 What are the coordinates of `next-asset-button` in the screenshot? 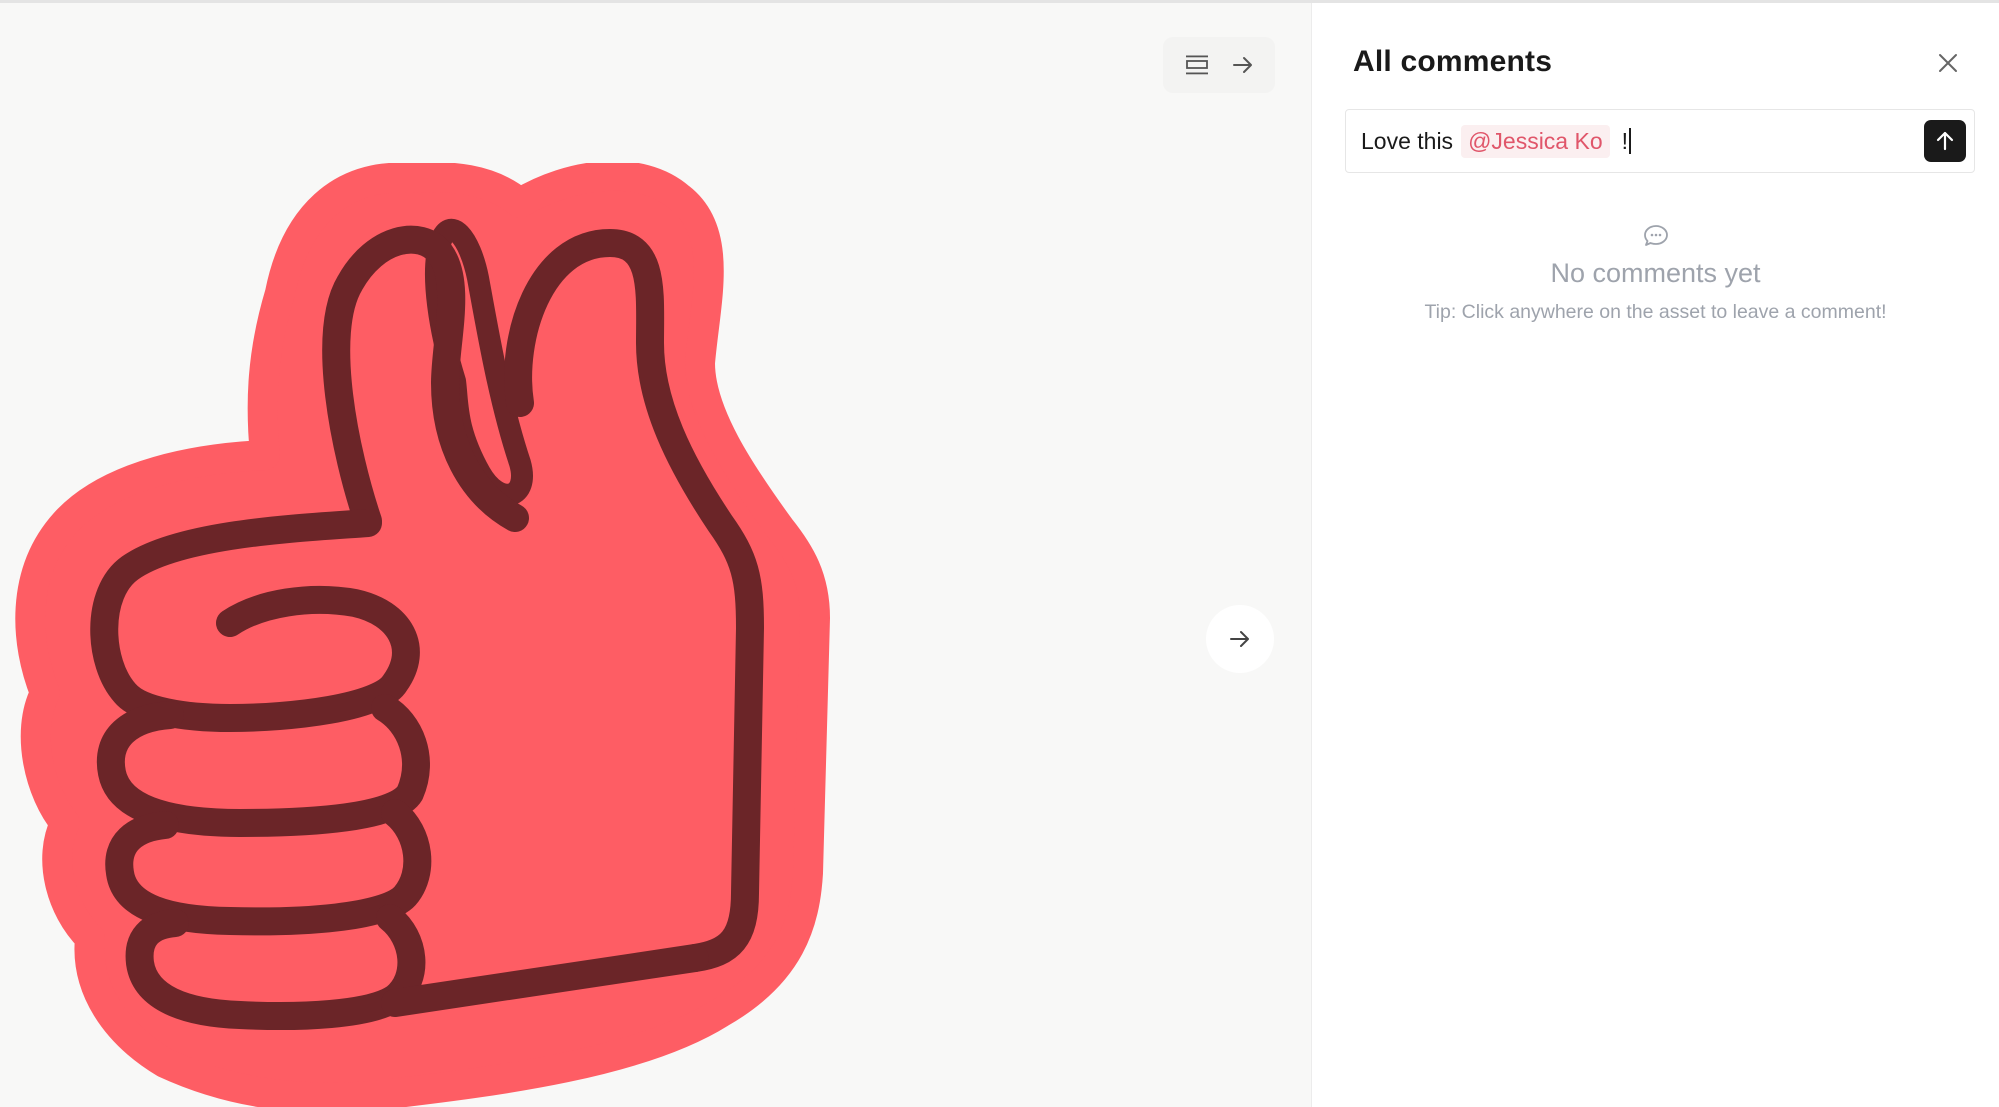 It's located at (1240, 639).